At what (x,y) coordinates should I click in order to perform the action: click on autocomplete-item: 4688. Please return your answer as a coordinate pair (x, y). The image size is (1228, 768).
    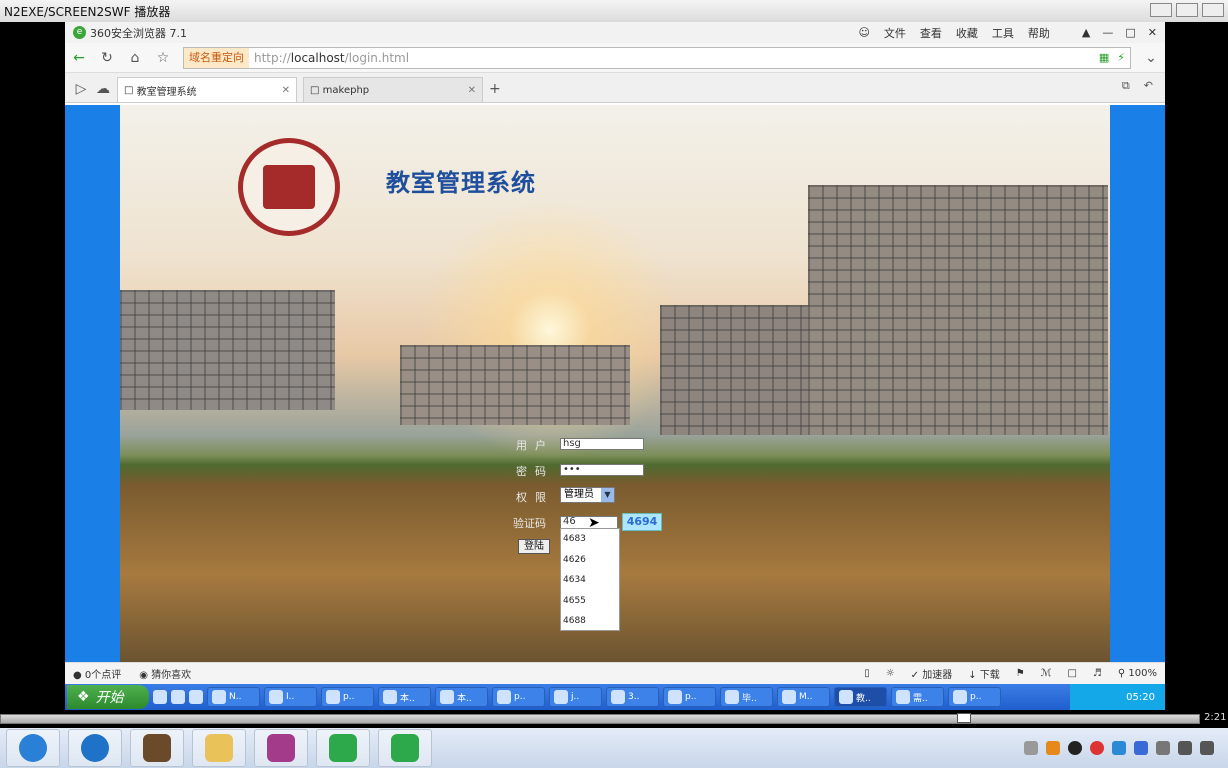
    Looking at the image, I should click on (590, 621).